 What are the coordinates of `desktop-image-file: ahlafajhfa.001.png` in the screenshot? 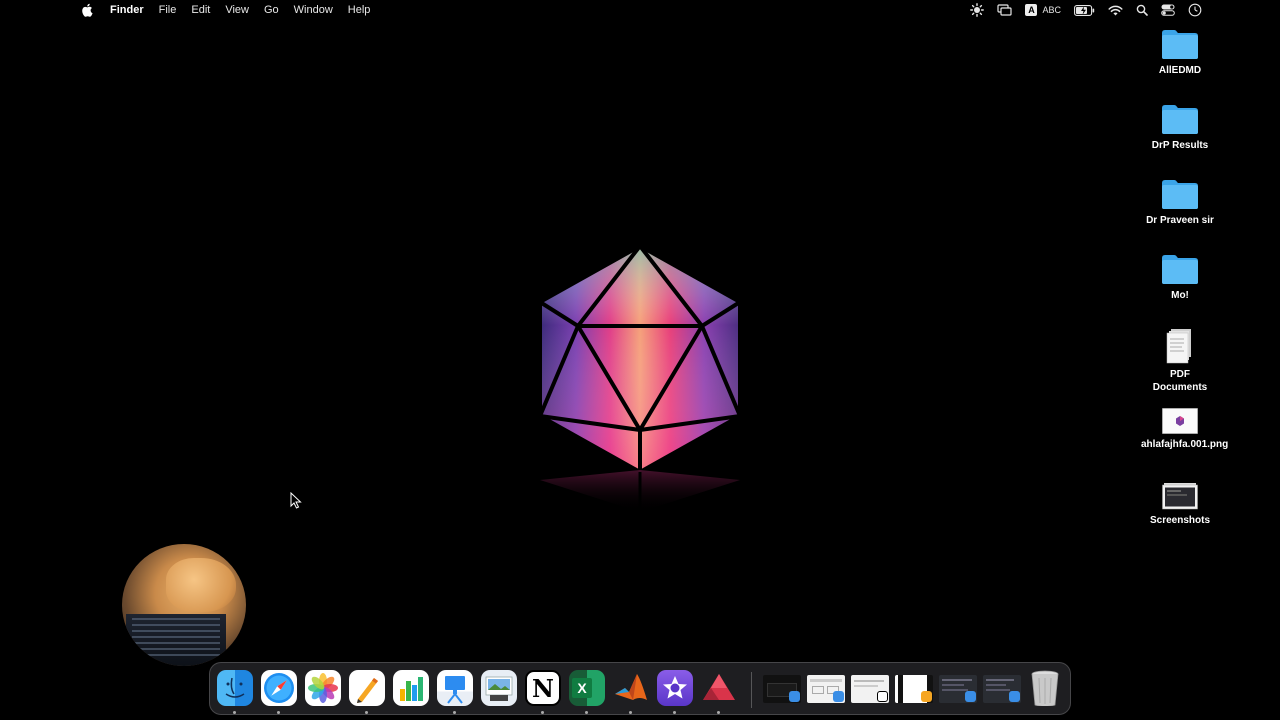 It's located at (1184, 429).